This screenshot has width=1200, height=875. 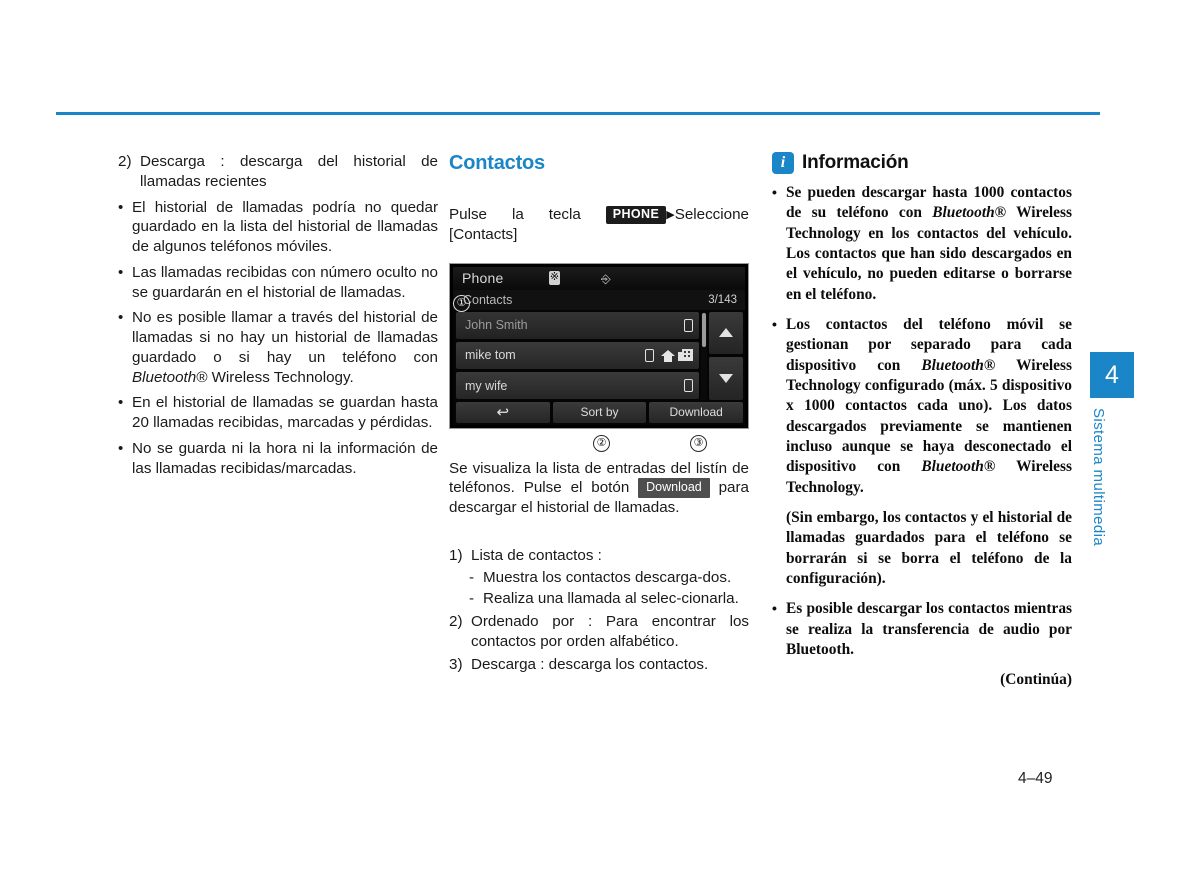 I want to click on screen-entry-count: 3/143, so click(x=722, y=299).